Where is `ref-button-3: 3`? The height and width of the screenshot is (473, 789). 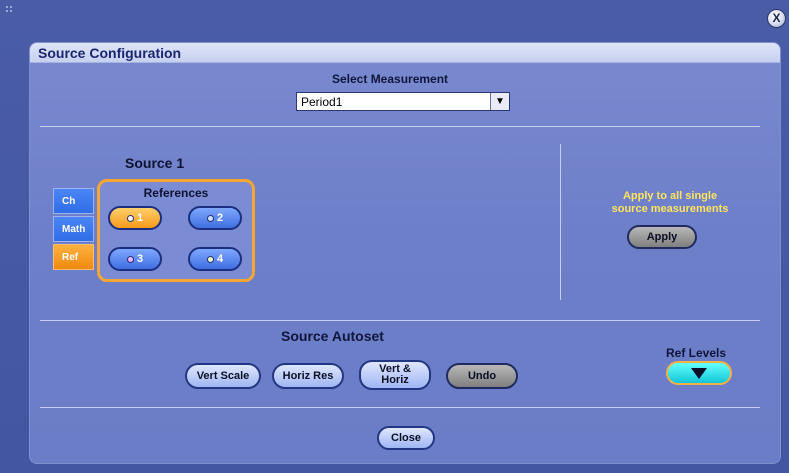
ref-button-3: 3 is located at coordinates (135, 259).